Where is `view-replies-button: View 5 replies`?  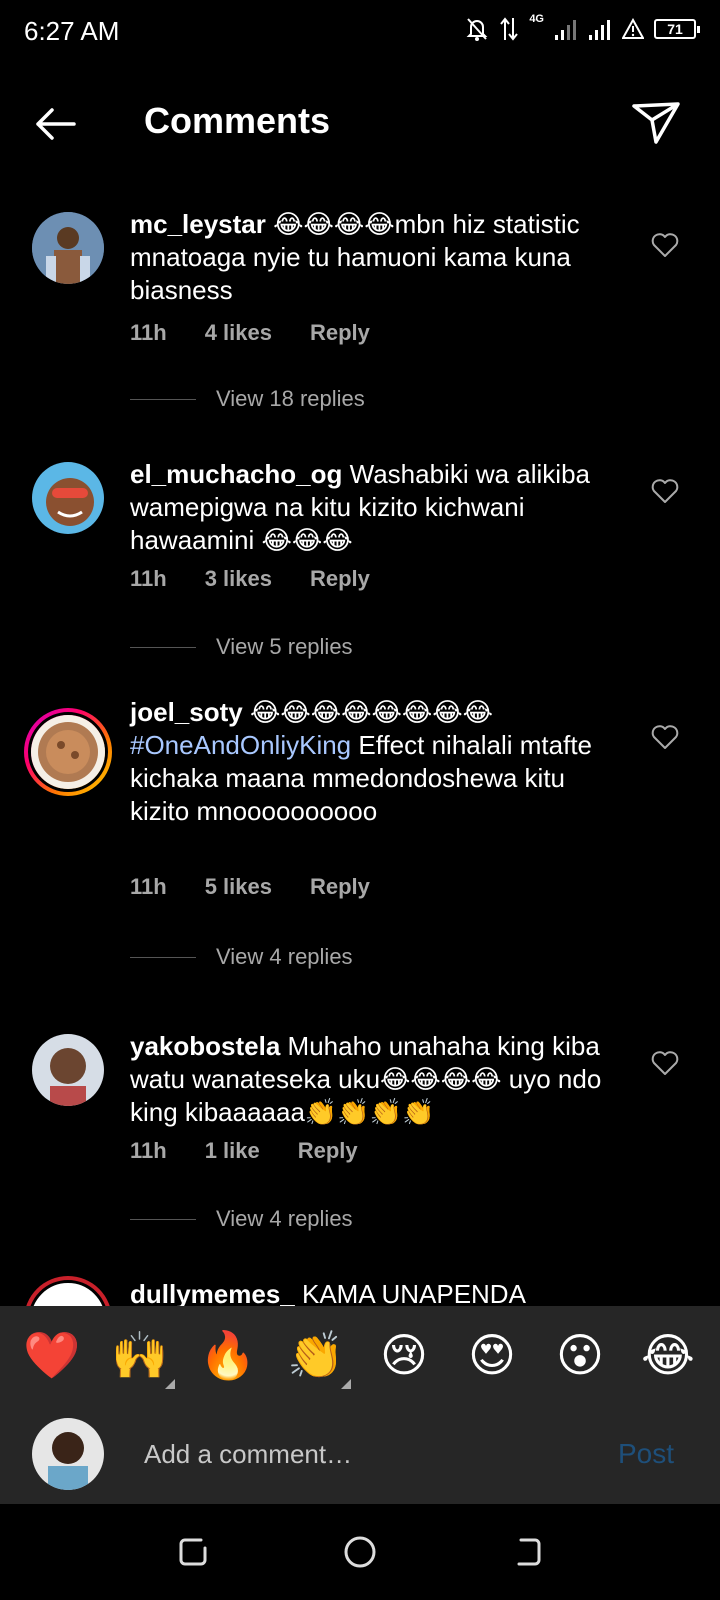
view-replies-button: View 5 replies is located at coordinates (241, 647).